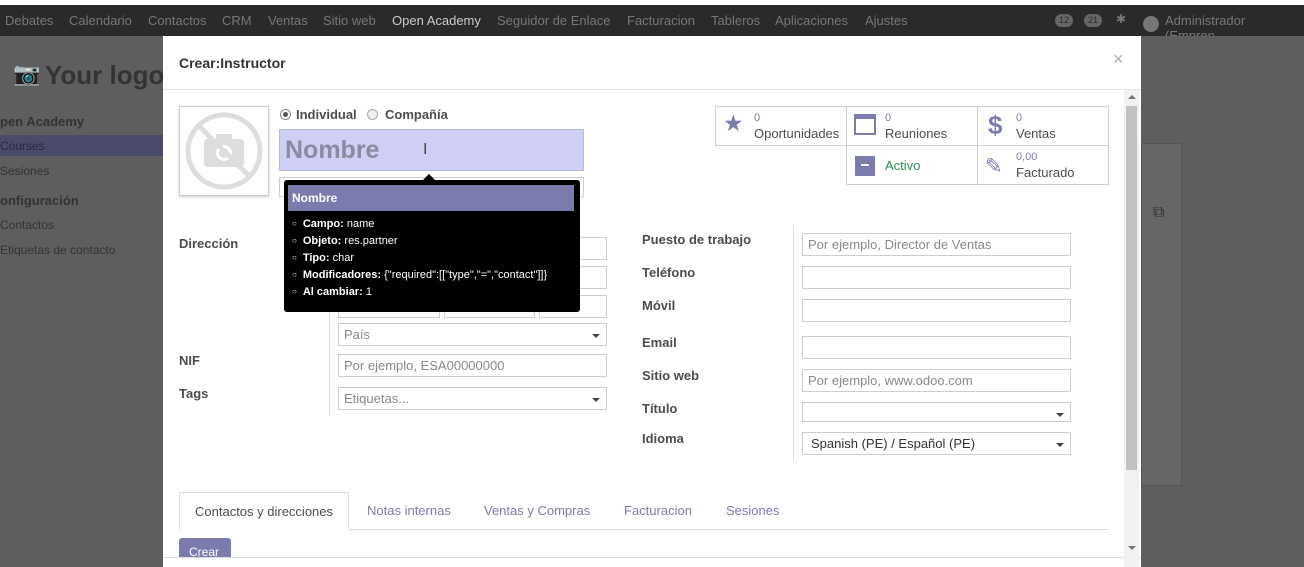 The width and height of the screenshot is (1304, 567). I want to click on name-field: Nombre I, so click(431, 150).